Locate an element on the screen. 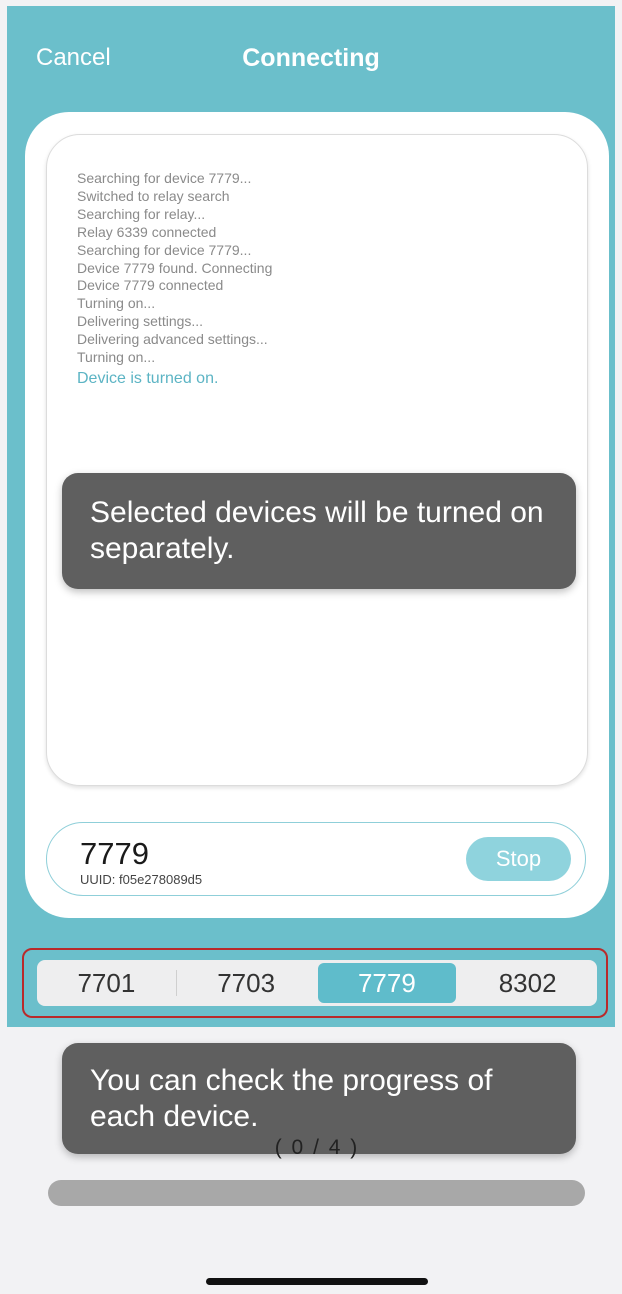 Image resolution: width=622 pixels, height=1294 pixels. progress-count: ( 0 / 4 ) is located at coordinates (317, 1147).